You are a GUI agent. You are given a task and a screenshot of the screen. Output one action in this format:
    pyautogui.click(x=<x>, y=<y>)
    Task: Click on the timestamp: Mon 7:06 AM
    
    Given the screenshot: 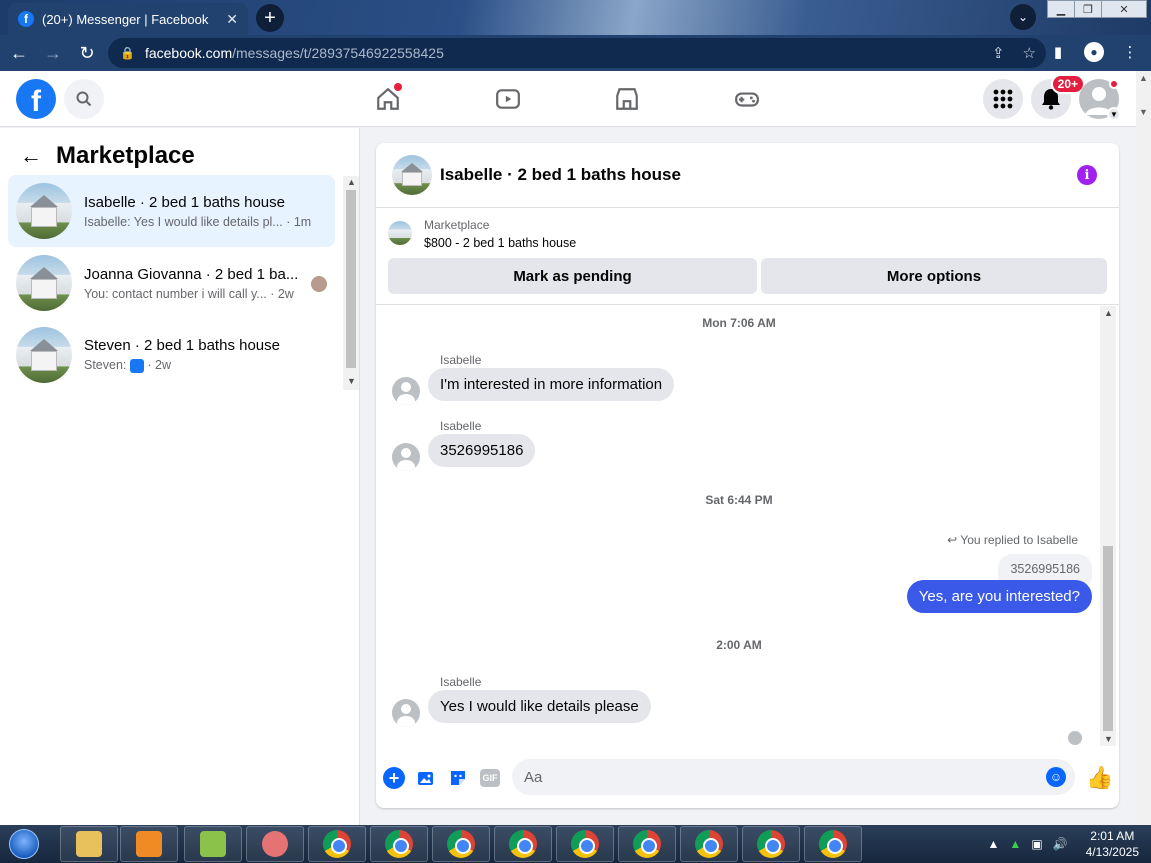 What is the action you would take?
    pyautogui.click(x=739, y=323)
    